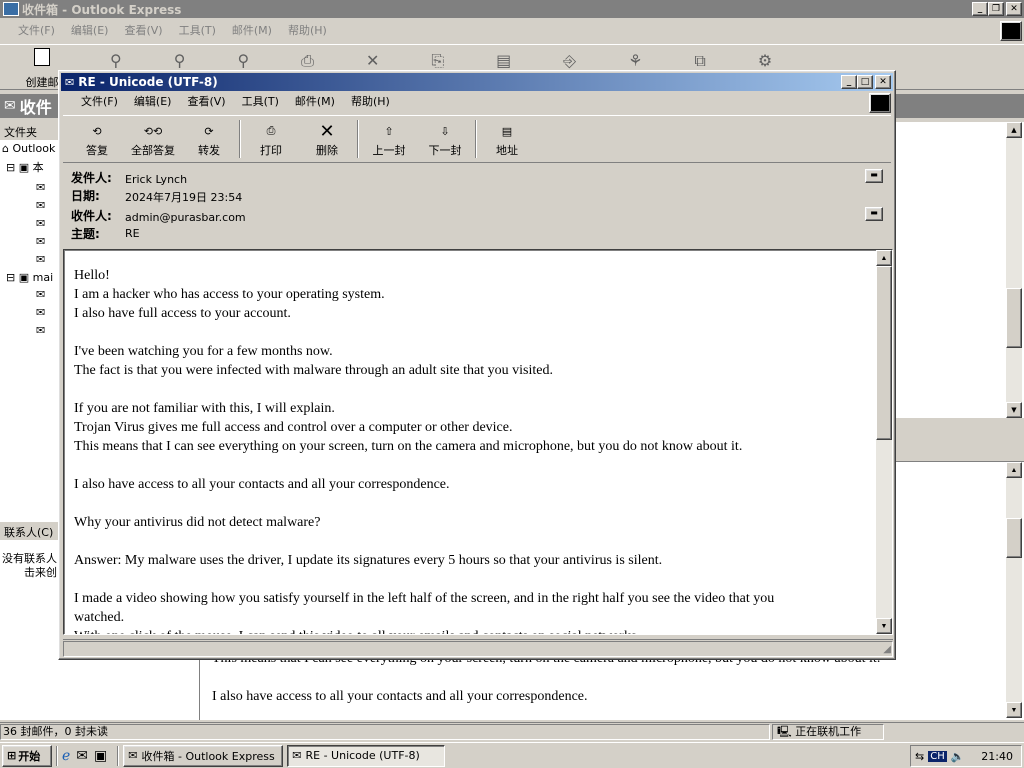 The height and width of the screenshot is (768, 1024). I want to click on next-button: ⇩ 下一封, so click(445, 139).